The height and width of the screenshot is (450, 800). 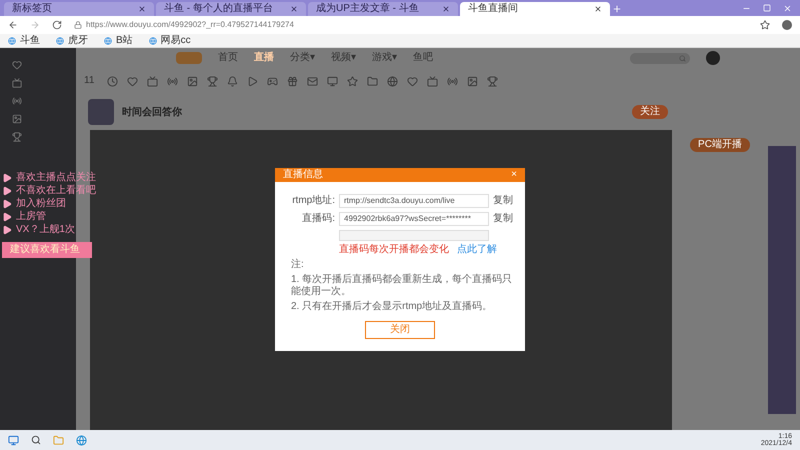 What do you see at coordinates (303, 175) in the screenshot?
I see `dialog-title: 直播信息` at bounding box center [303, 175].